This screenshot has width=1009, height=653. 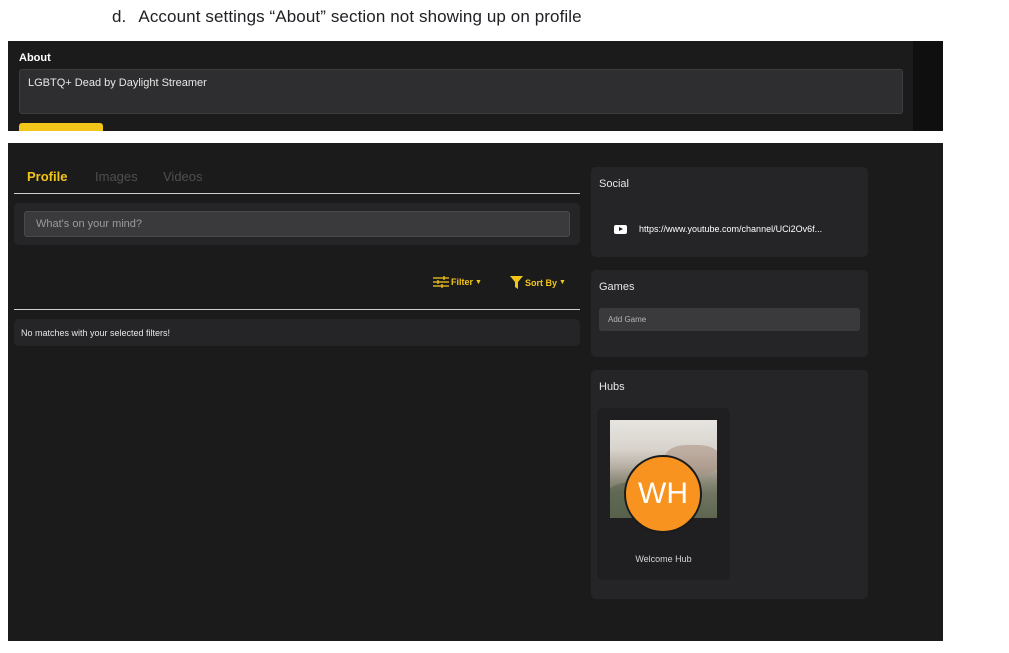 I want to click on about-settings-panel: About LGBTQ+ Dead by Daylight Streamer, so click(x=475, y=86).